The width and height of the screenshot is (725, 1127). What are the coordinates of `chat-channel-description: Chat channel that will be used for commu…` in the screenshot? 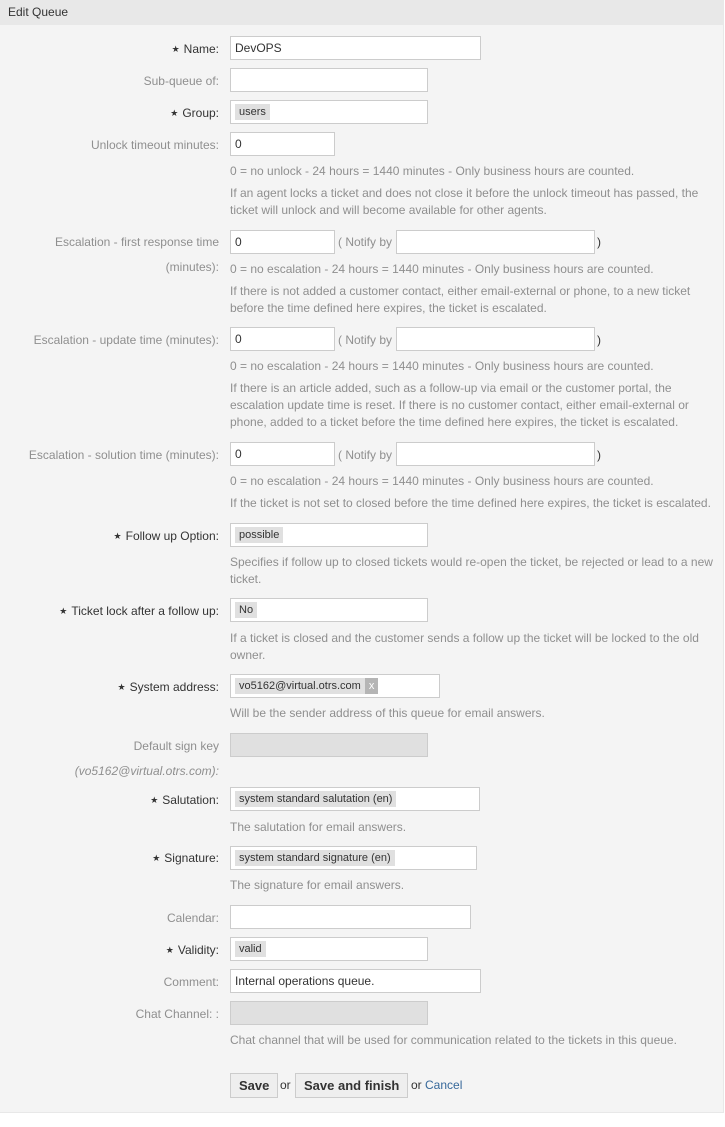 It's located at (453, 1040).